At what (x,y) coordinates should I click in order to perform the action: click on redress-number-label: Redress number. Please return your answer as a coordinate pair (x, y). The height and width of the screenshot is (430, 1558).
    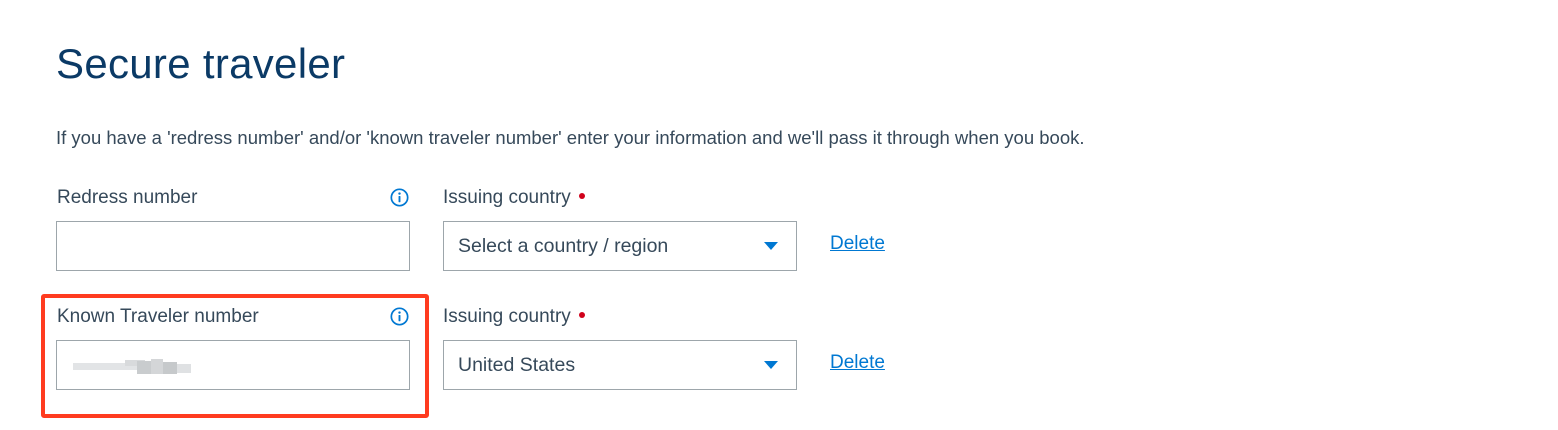
    Looking at the image, I should click on (127, 197).